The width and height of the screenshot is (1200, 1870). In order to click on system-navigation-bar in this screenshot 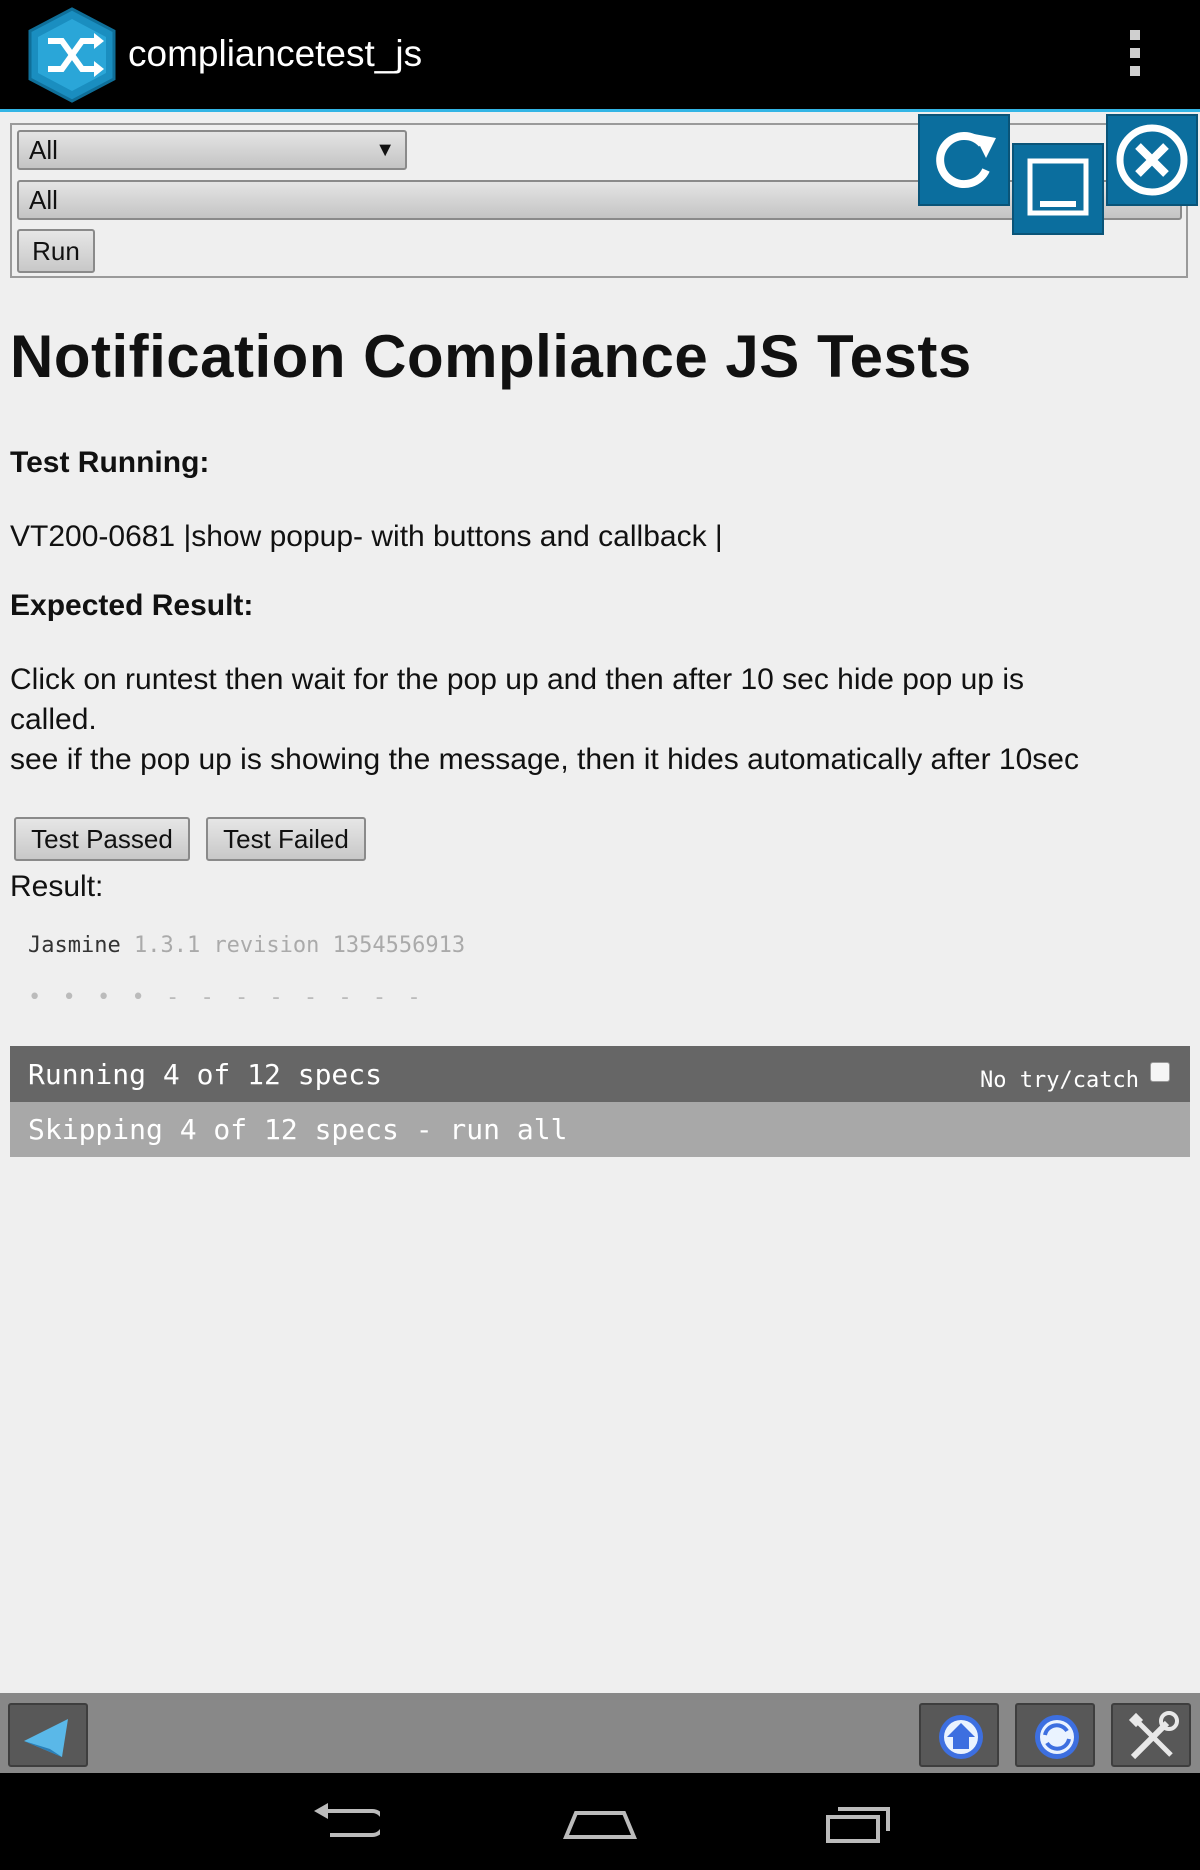, I will do `click(600, 1821)`.